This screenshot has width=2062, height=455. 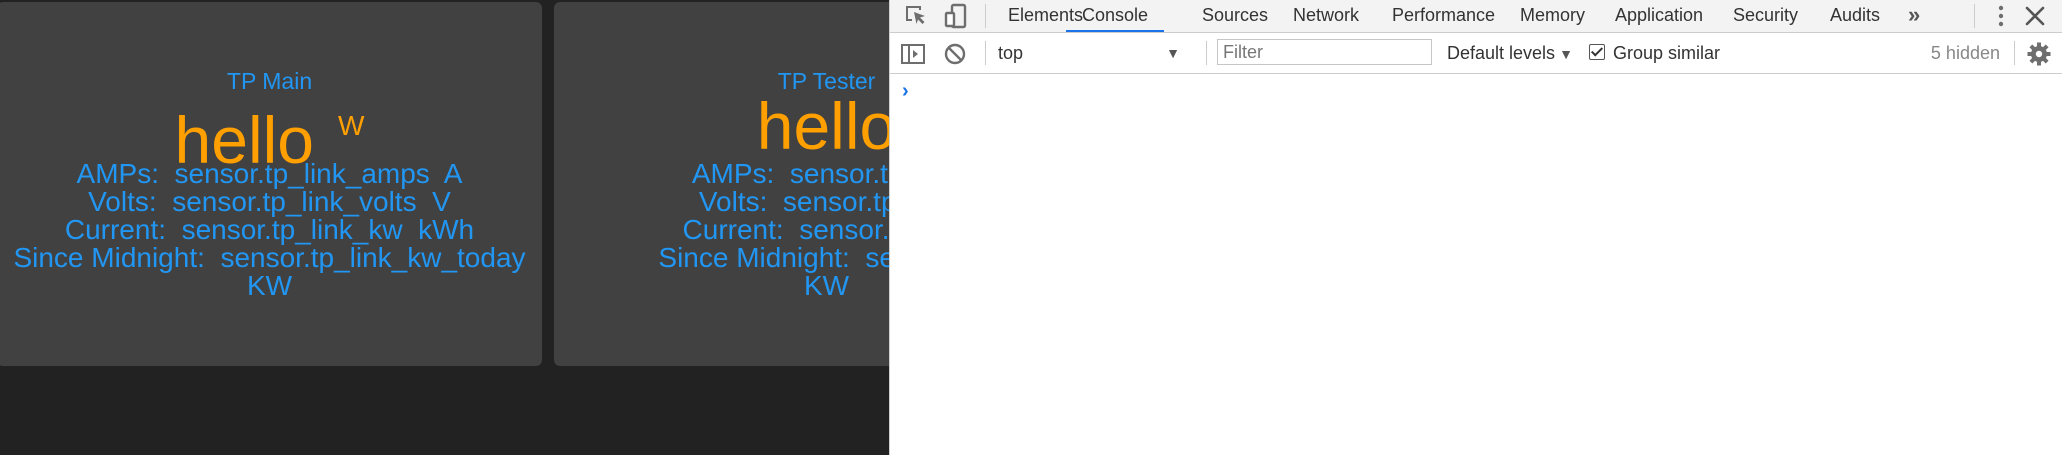 What do you see at coordinates (1855, 16) in the screenshot?
I see `tab-audits: Audits` at bounding box center [1855, 16].